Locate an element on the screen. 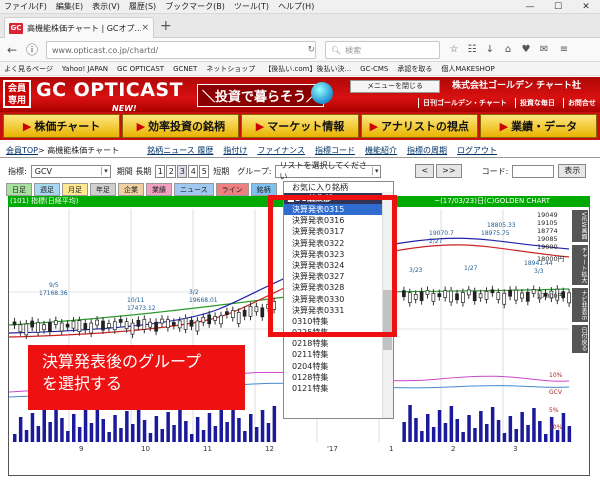 This screenshot has height=482, width=600. utility-link: 指標の周期 is located at coordinates (427, 150).